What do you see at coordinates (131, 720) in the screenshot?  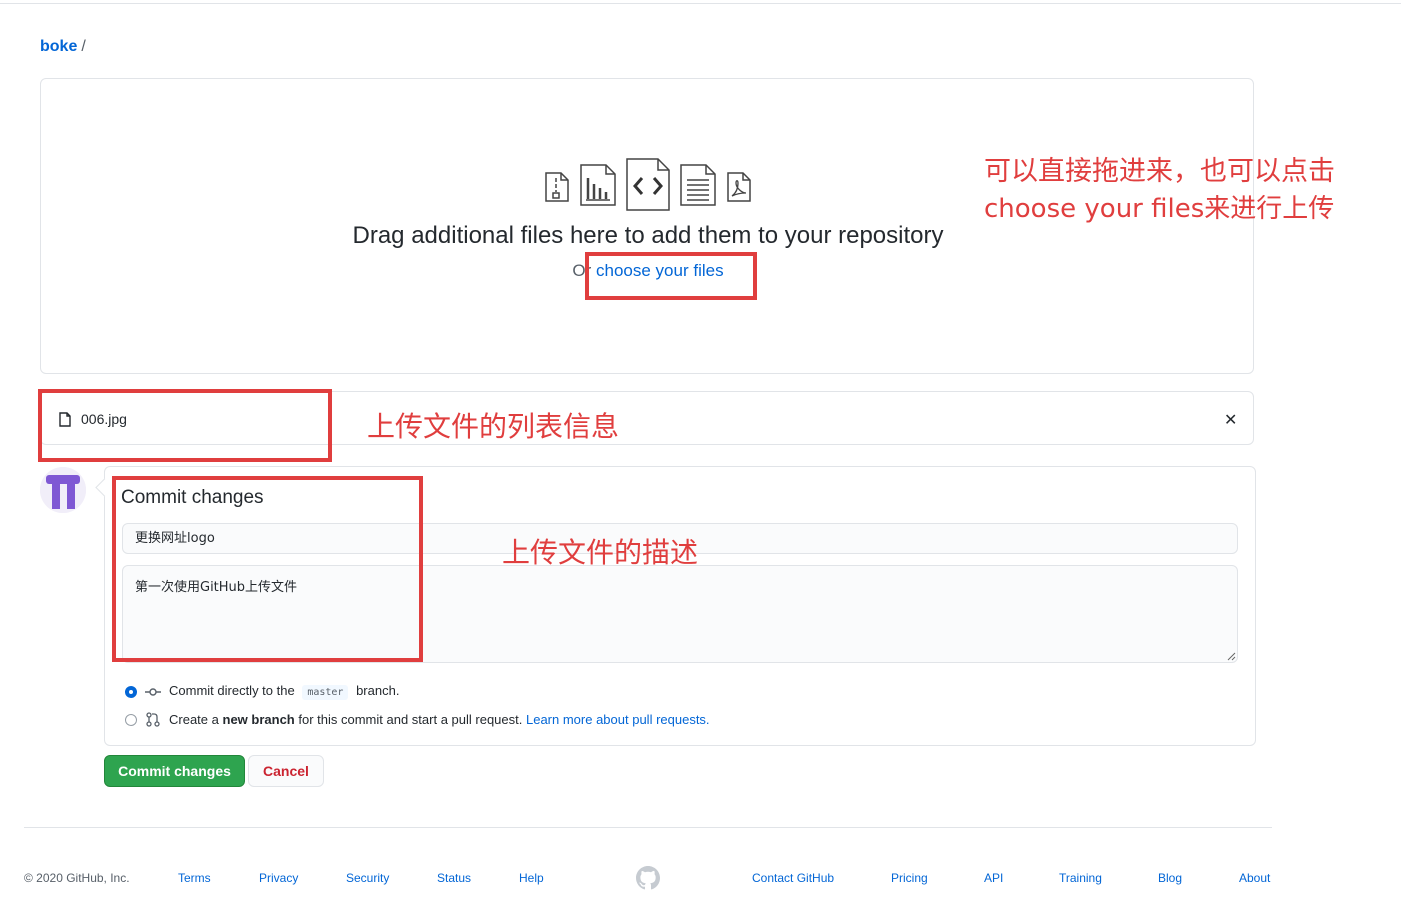 I see `new-branch-radio` at bounding box center [131, 720].